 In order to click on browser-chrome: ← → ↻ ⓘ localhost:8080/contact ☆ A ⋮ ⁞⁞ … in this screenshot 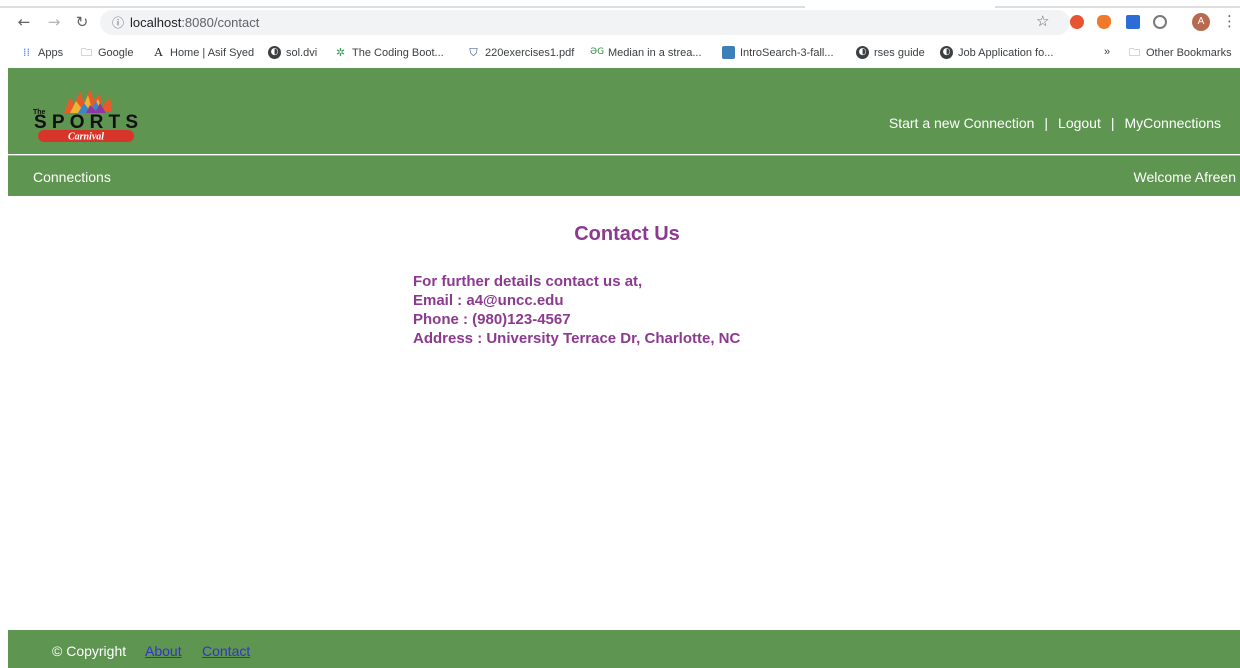, I will do `click(620, 34)`.